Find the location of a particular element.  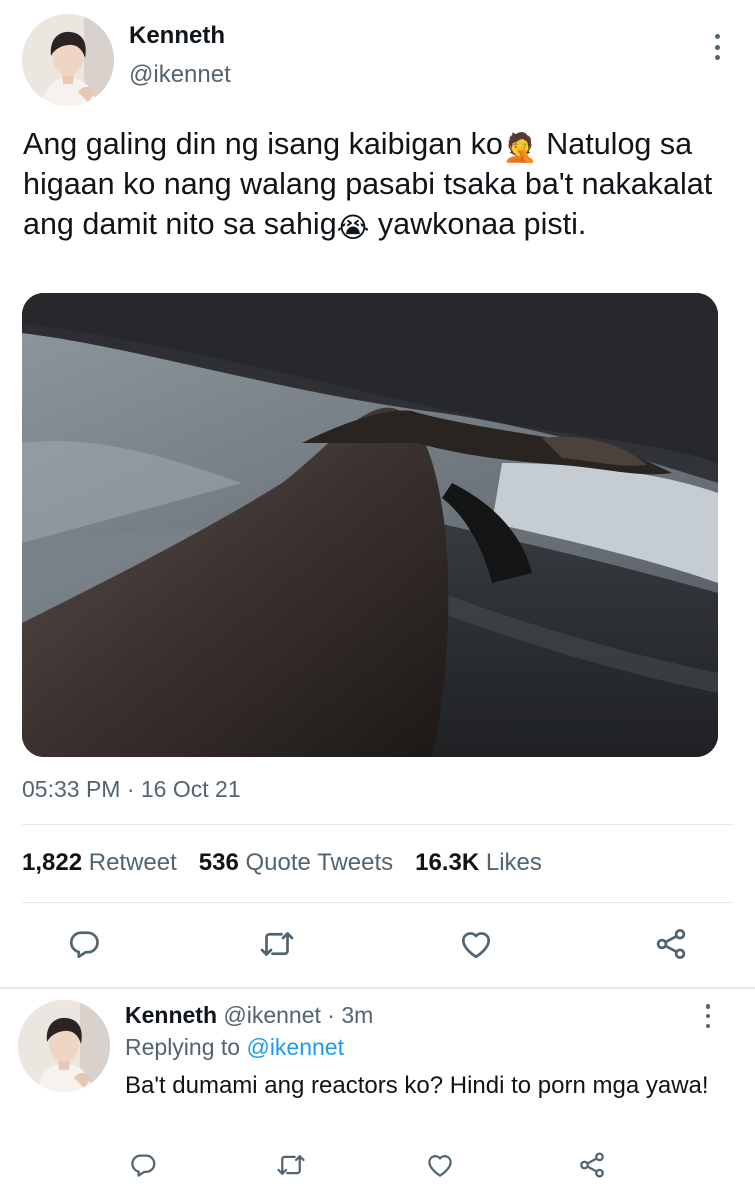

author-handle: @ikennet is located at coordinates (180, 75).